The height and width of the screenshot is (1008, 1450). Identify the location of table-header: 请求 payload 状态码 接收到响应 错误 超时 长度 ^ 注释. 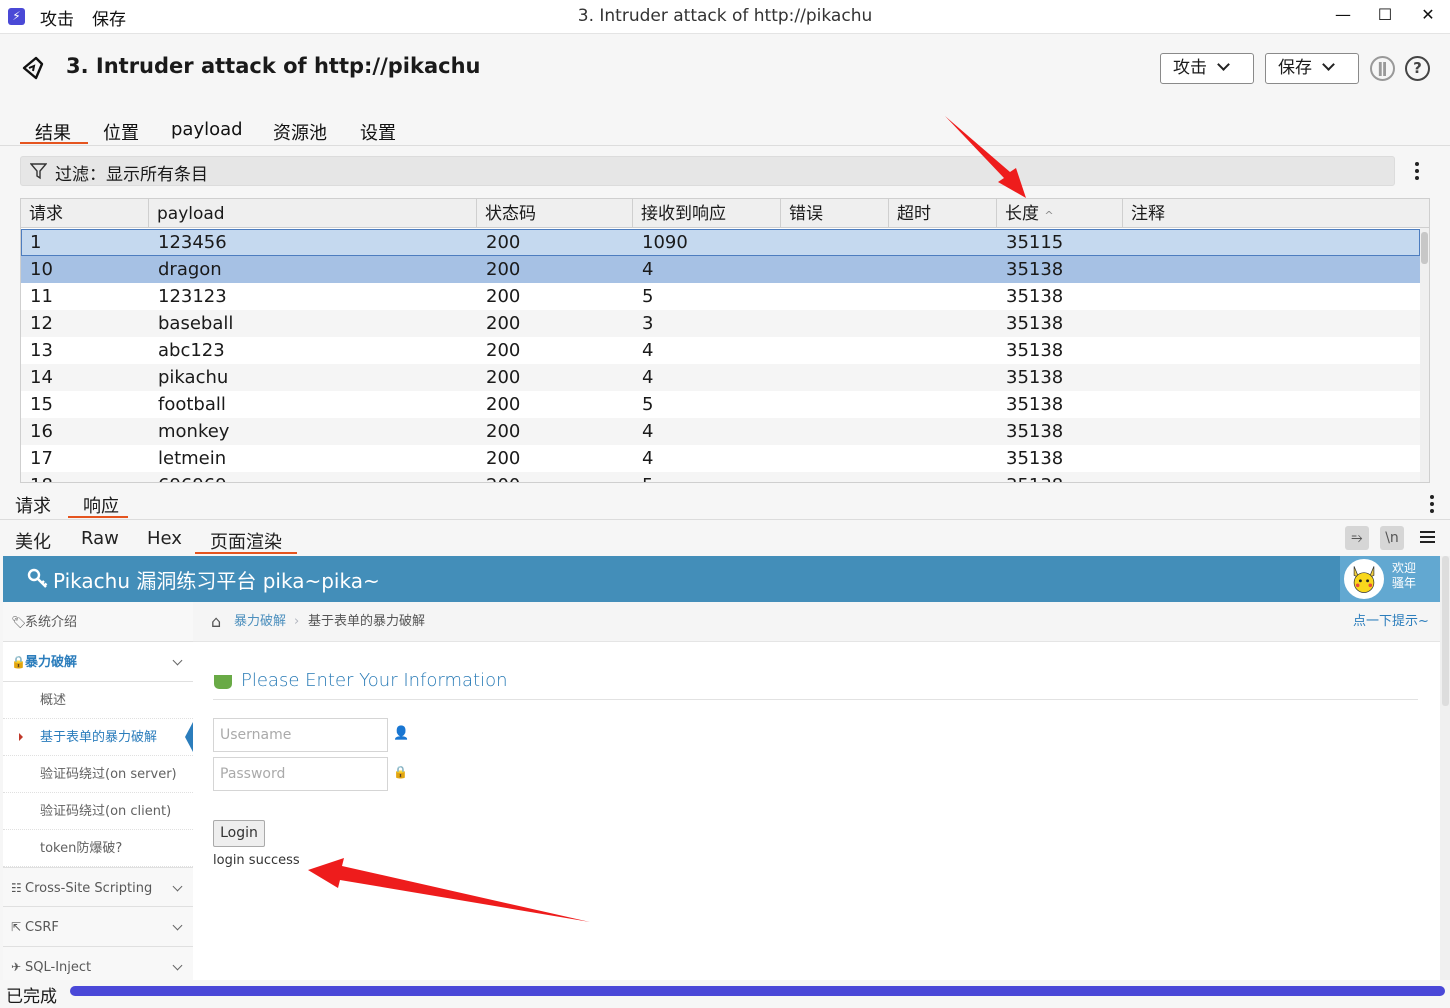
(725, 213).